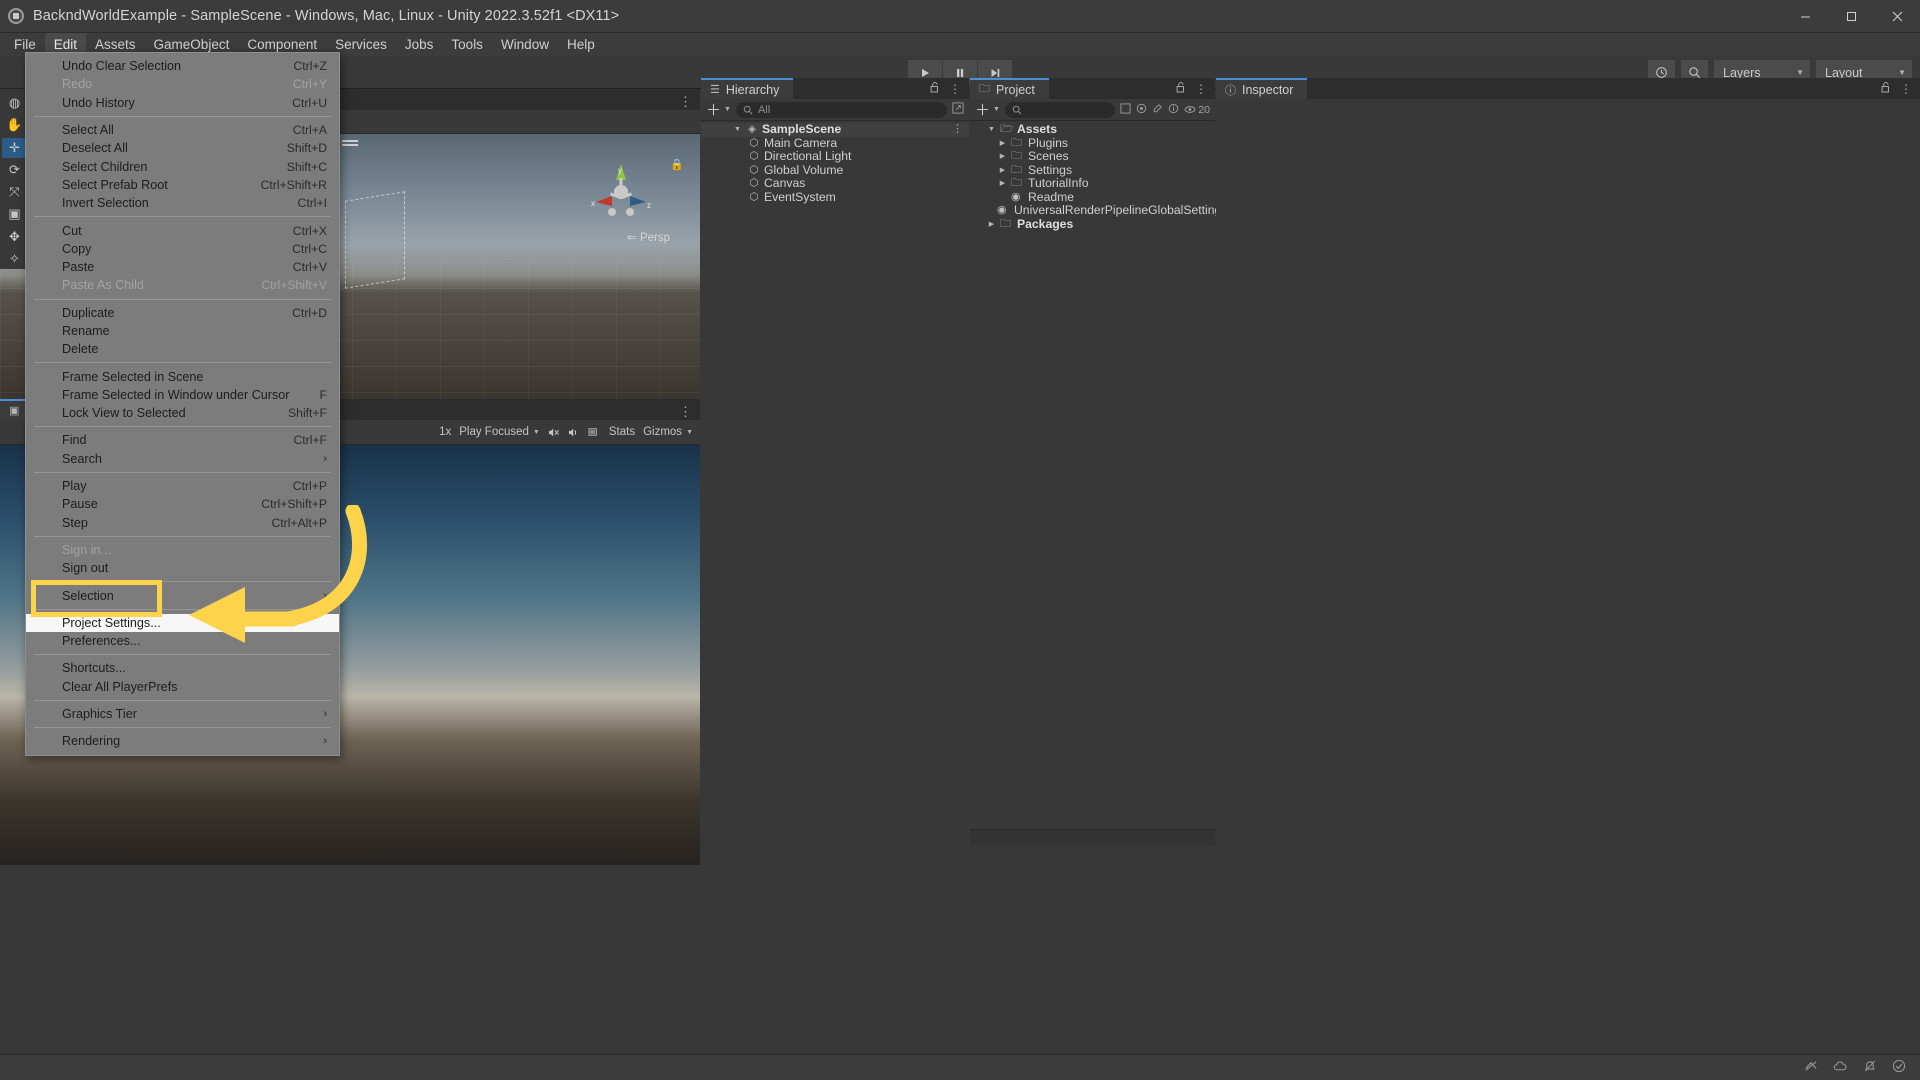  I want to click on custom-tool: ✧, so click(15, 259).